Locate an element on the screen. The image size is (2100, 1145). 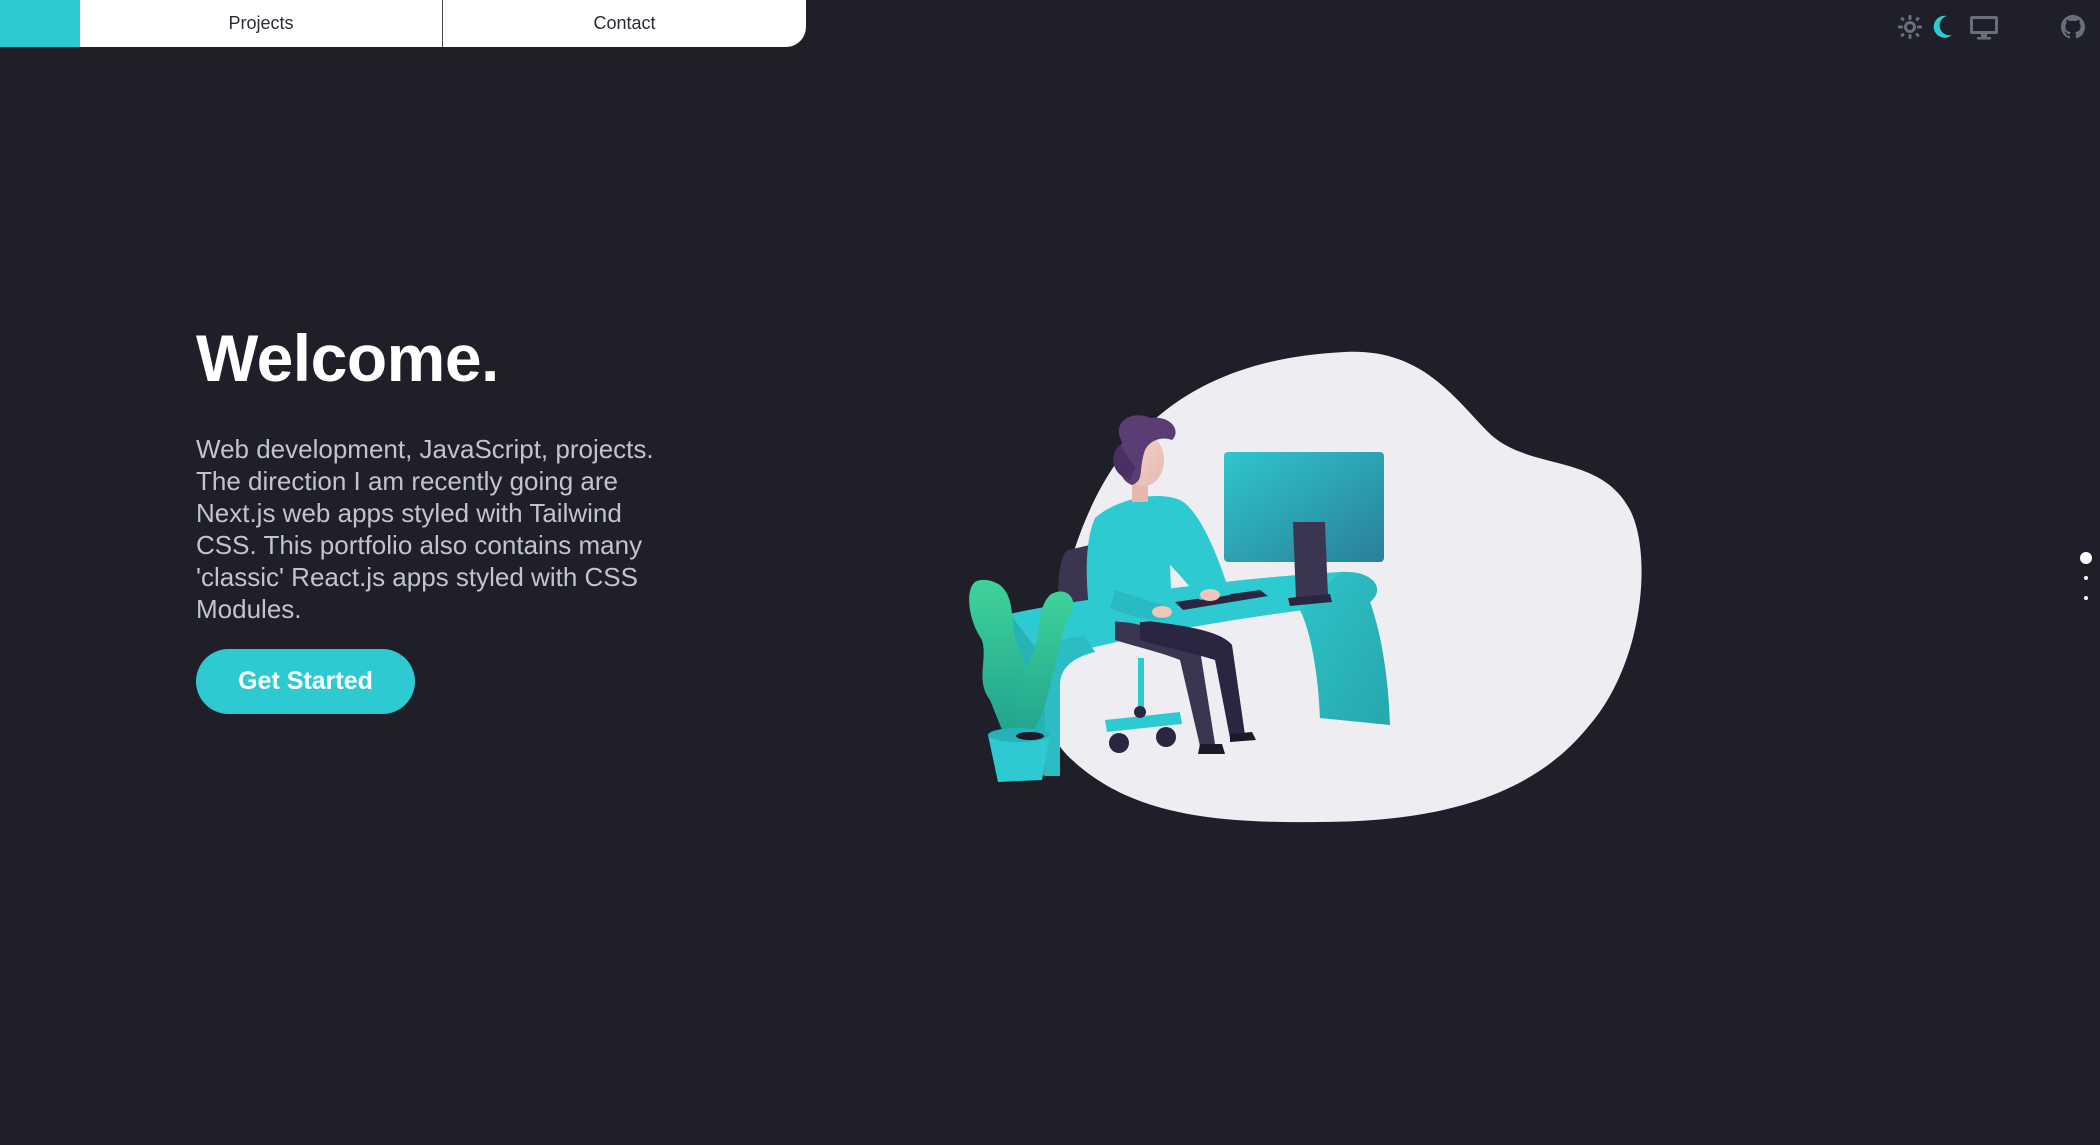
github-icon is located at coordinates (2073, 29).